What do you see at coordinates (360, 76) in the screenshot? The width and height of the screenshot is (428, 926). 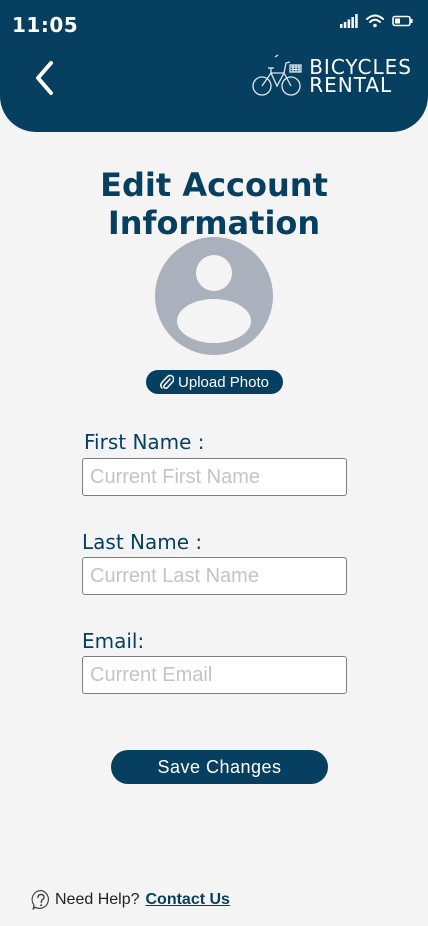 I see `logo-text: BICYCLES RENTAL` at bounding box center [360, 76].